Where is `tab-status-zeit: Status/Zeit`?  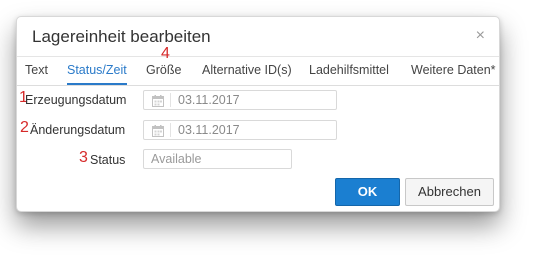
tab-status-zeit: Status/Zeit is located at coordinates (97, 71).